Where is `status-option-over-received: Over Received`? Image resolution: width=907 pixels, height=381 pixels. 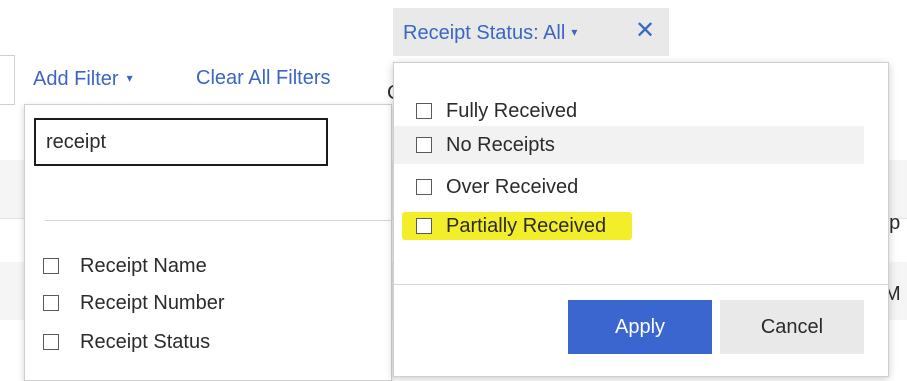 status-option-over-received: Over Received is located at coordinates (497, 187).